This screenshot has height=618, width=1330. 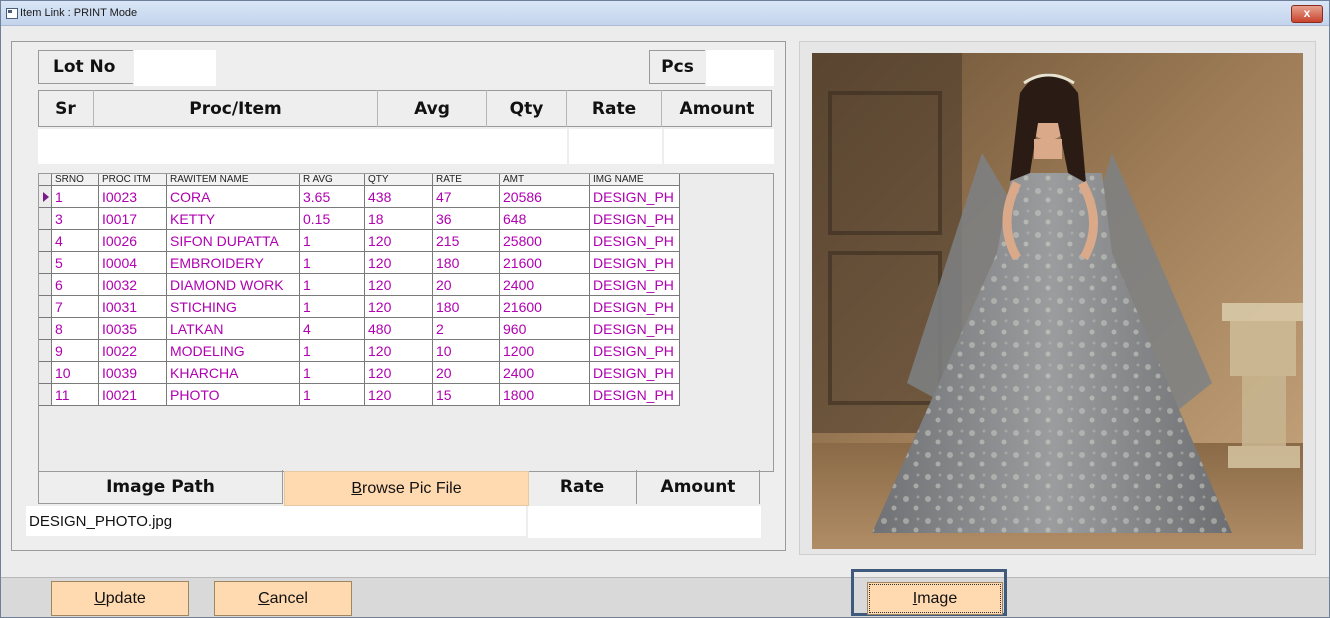 What do you see at coordinates (398, 218) in the screenshot?
I see `cell-qty: 18` at bounding box center [398, 218].